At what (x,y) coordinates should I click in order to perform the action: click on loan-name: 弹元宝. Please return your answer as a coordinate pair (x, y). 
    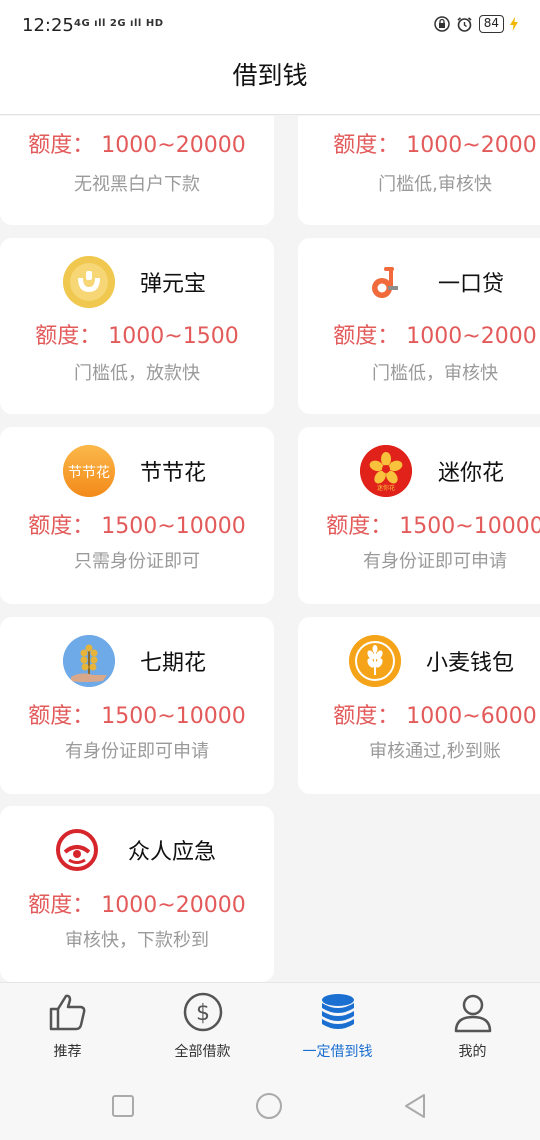
    Looking at the image, I should click on (173, 284).